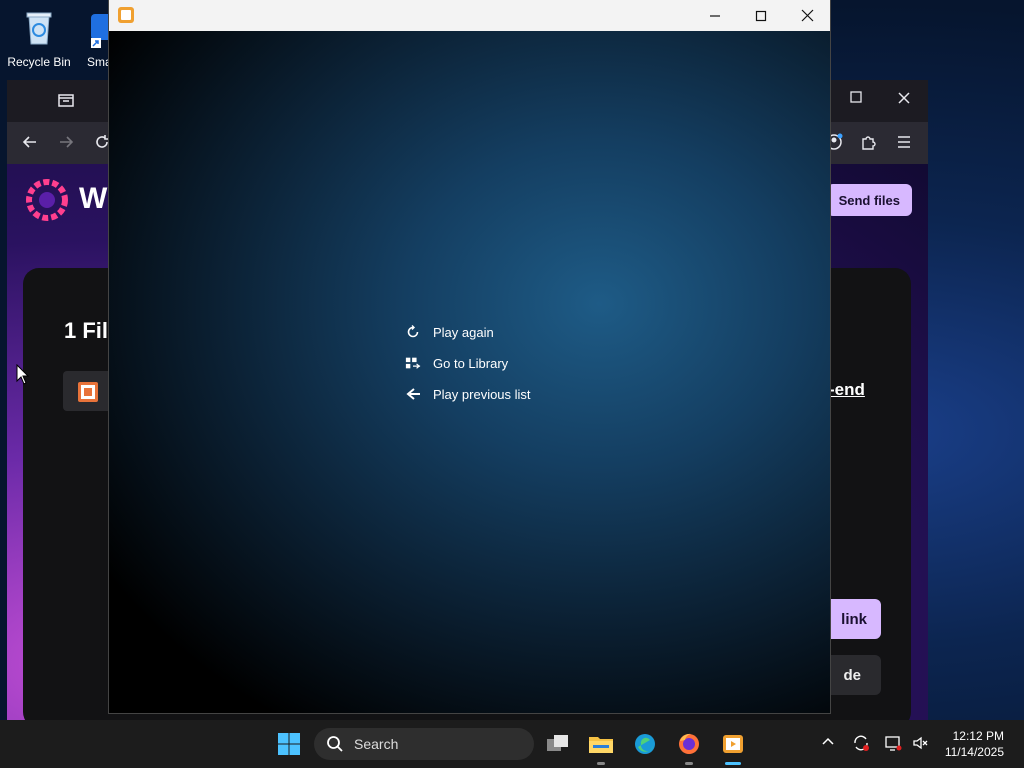 The image size is (1024, 768). What do you see at coordinates (733, 763) in the screenshot?
I see `active-app-indicator` at bounding box center [733, 763].